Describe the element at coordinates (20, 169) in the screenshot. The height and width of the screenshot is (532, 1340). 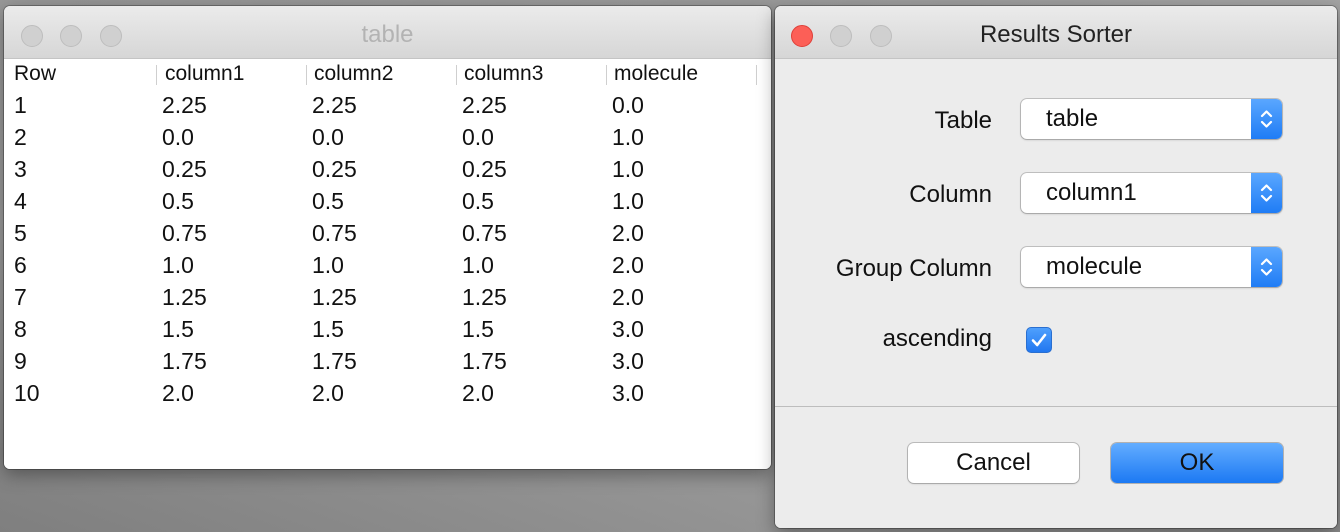
I see `cell-row: 3` at that location.